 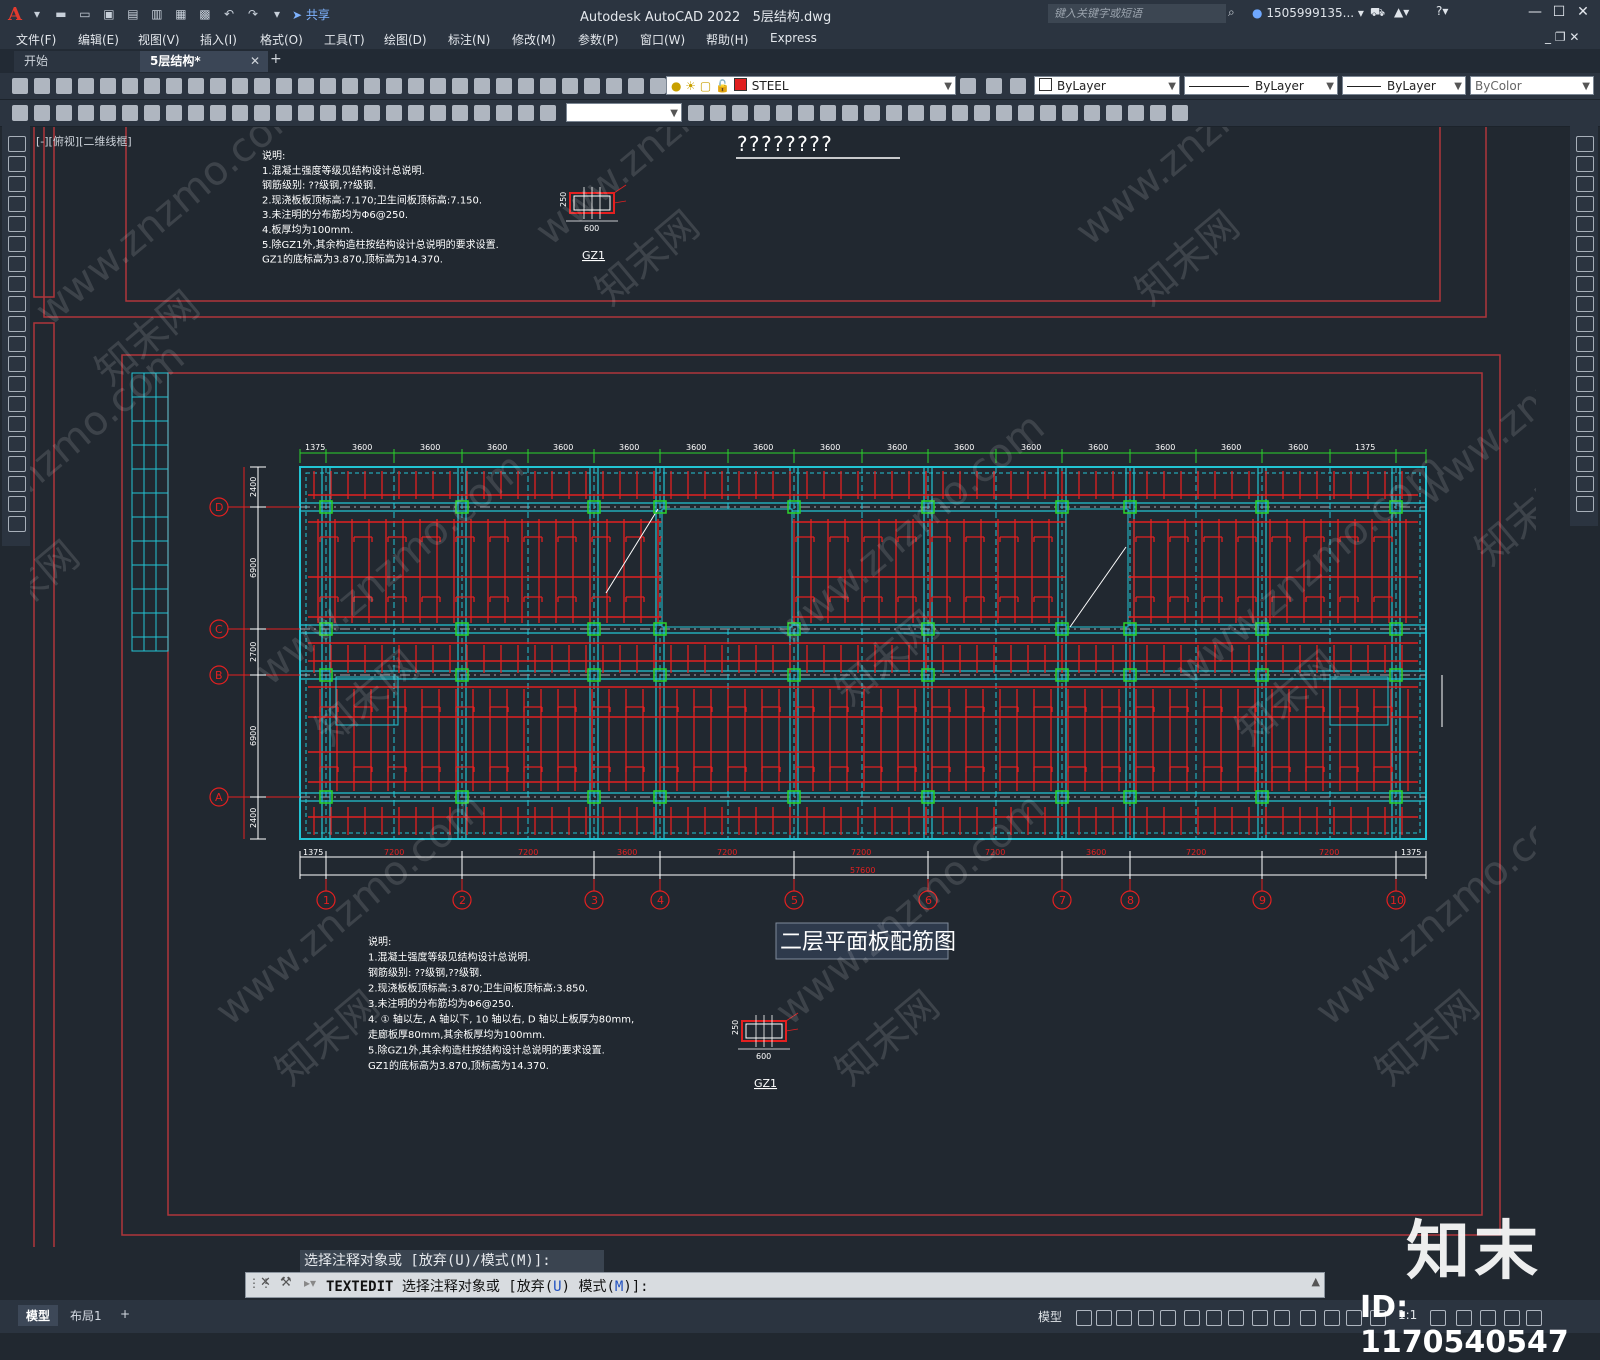 What do you see at coordinates (1316, 1281) in the screenshot?
I see `command-scroll-icon: ▲` at bounding box center [1316, 1281].